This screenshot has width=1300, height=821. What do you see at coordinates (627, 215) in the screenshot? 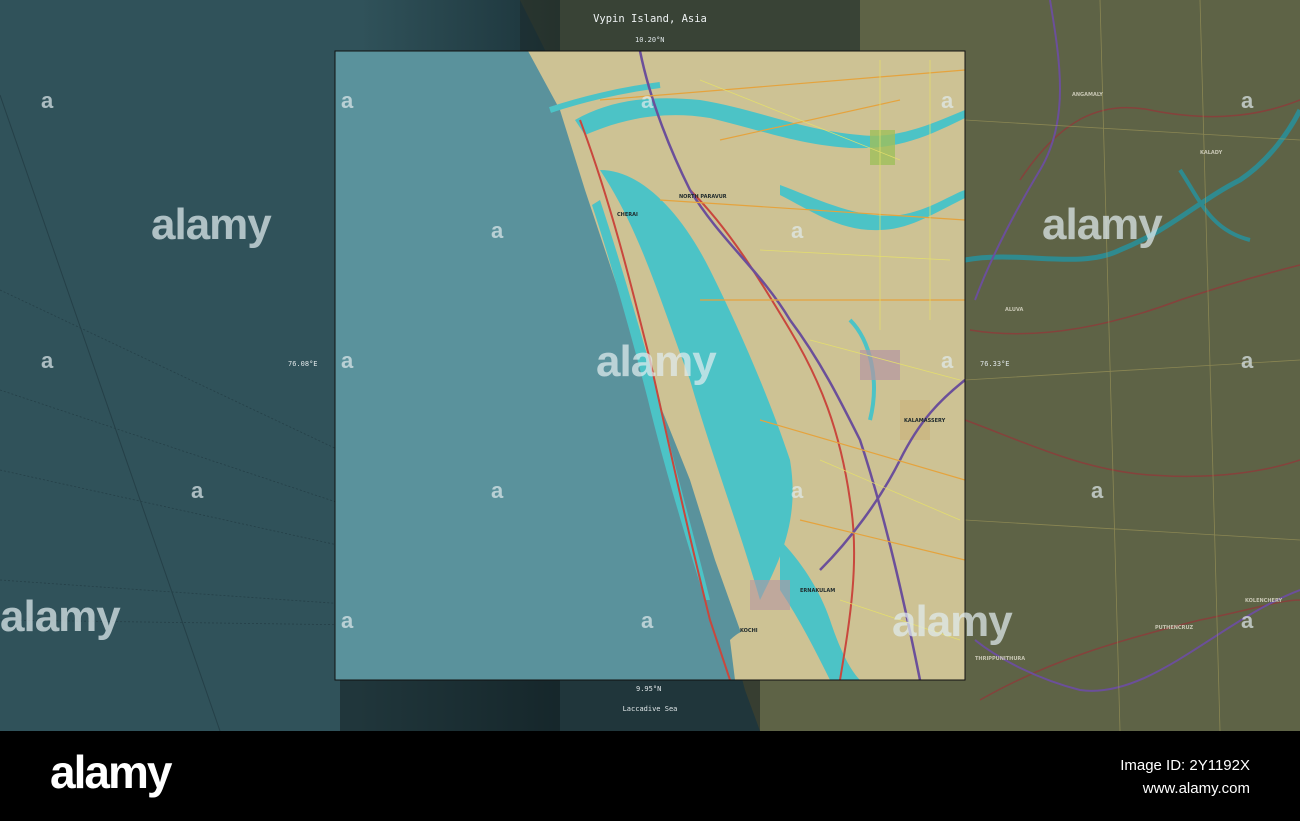
I see `place-cherai: CHERAI` at bounding box center [627, 215].